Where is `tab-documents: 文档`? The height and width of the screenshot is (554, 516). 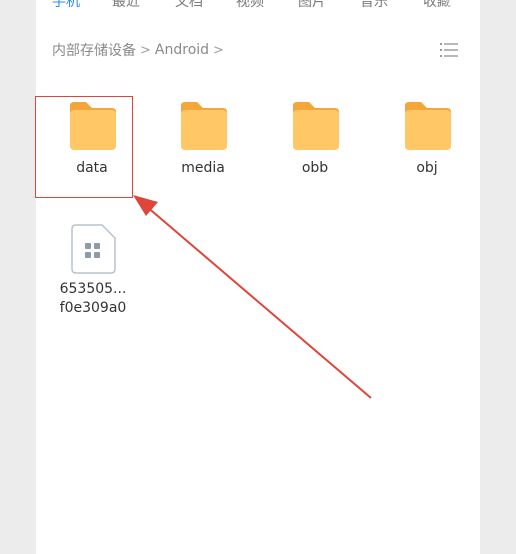
tab-documents: 文档 is located at coordinates (189, 5).